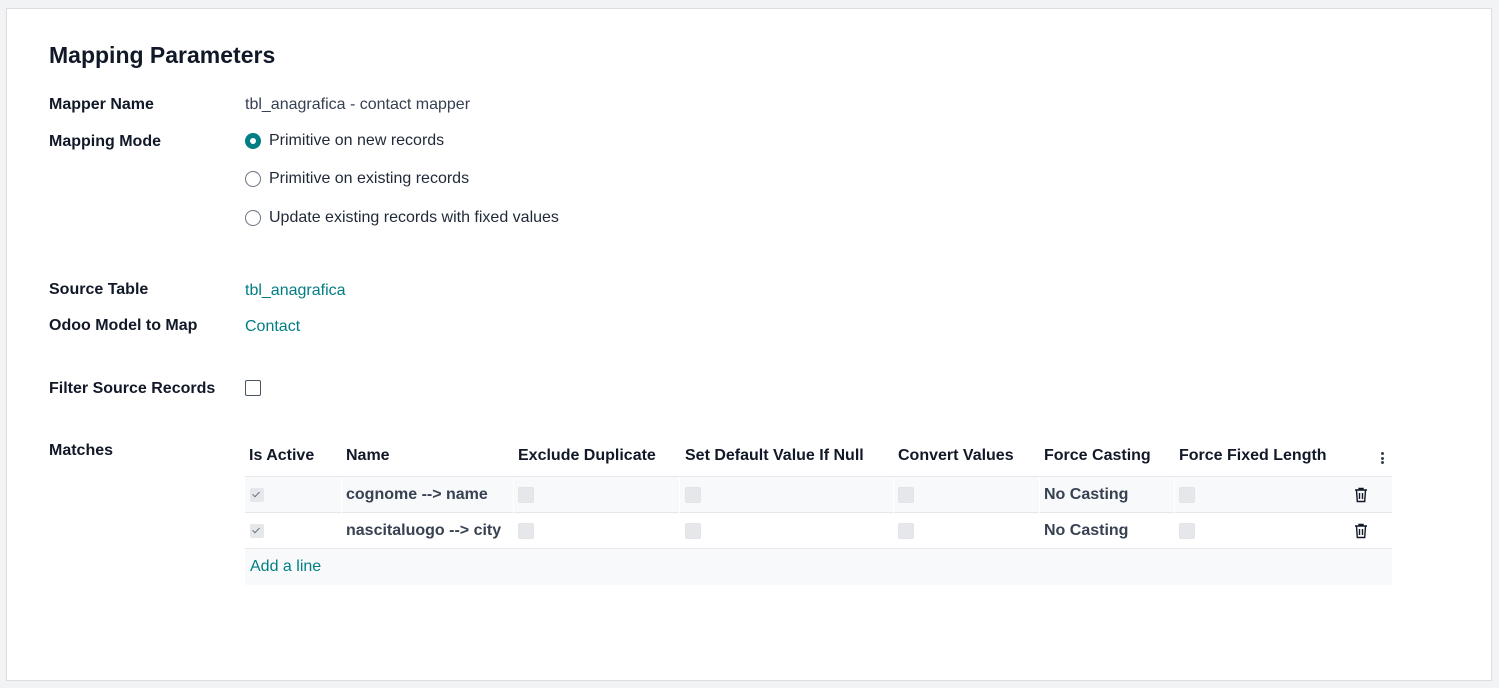 Image resolution: width=1499 pixels, height=688 pixels. I want to click on add-line-row: Add a line, so click(818, 567).